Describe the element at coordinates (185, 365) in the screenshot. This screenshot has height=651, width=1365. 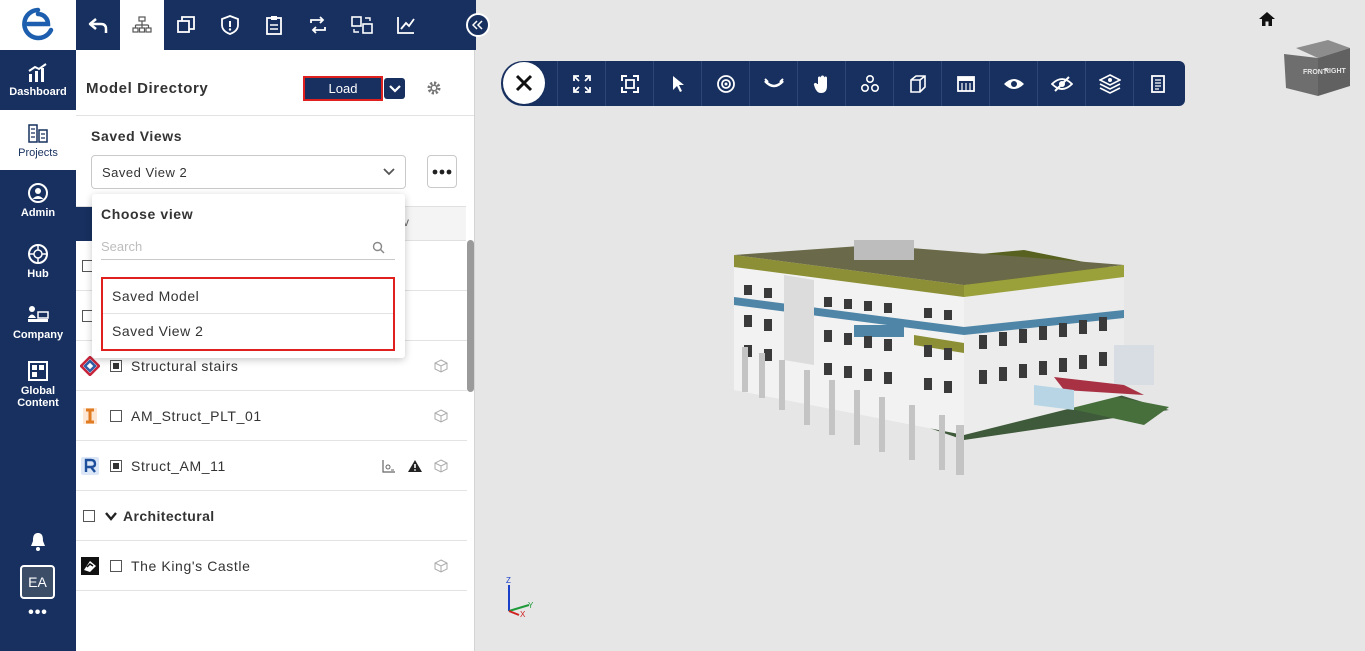
I see `model-name: Structural stairs` at that location.